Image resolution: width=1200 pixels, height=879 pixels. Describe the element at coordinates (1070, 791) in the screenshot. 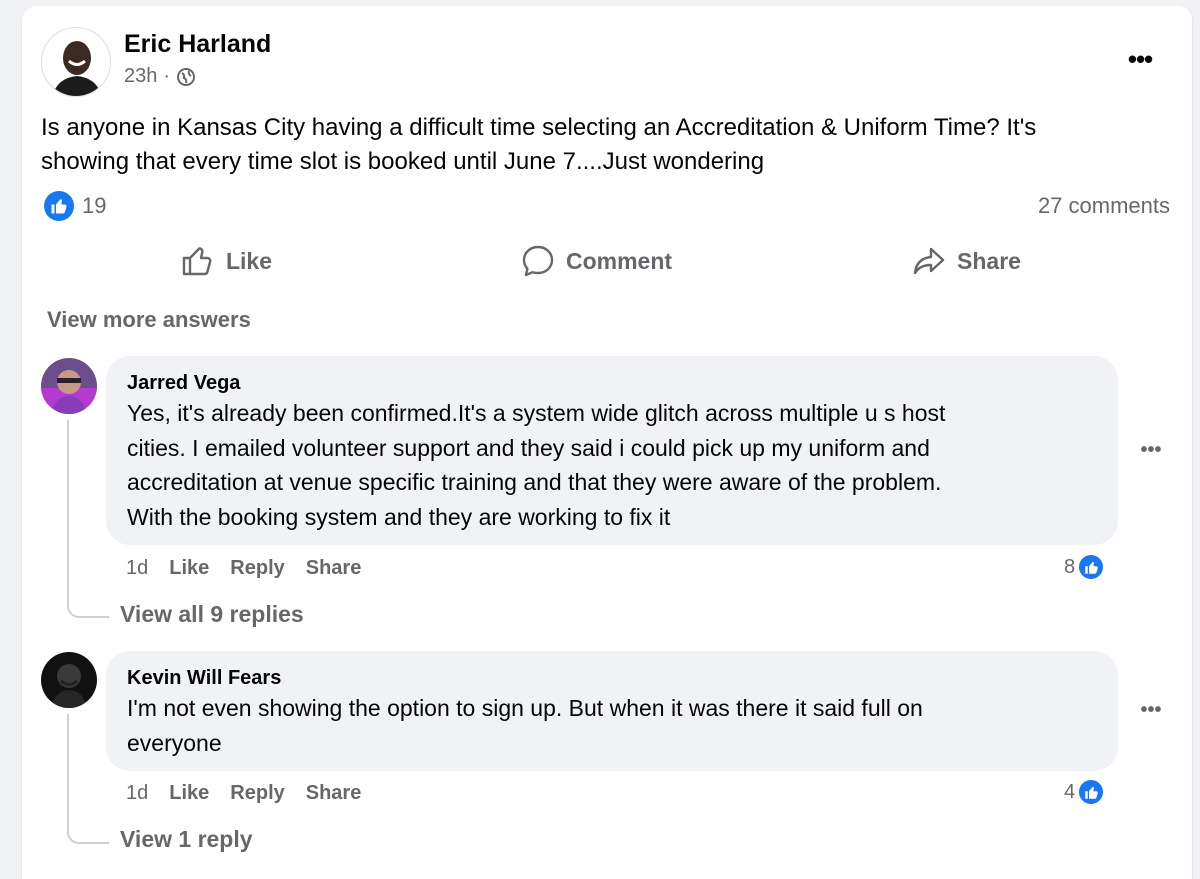

I see `comment-likes-number: 4` at that location.